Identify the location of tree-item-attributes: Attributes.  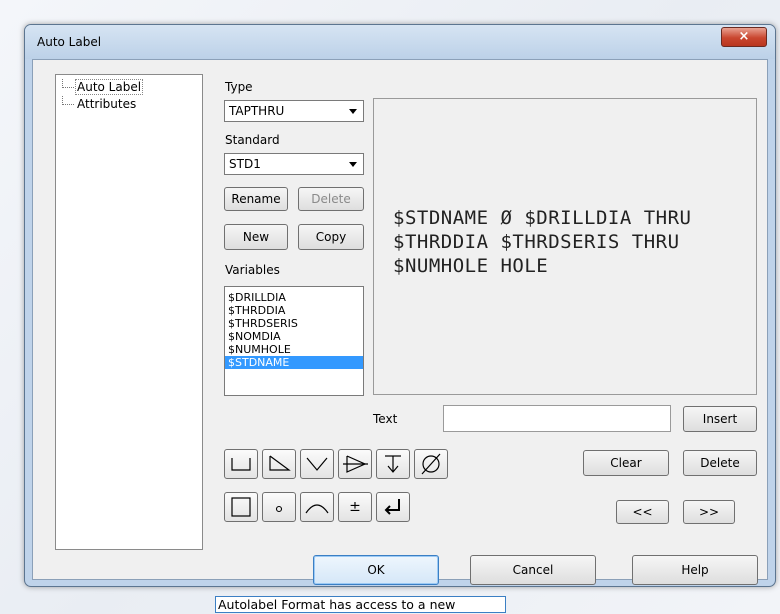
(99, 103).